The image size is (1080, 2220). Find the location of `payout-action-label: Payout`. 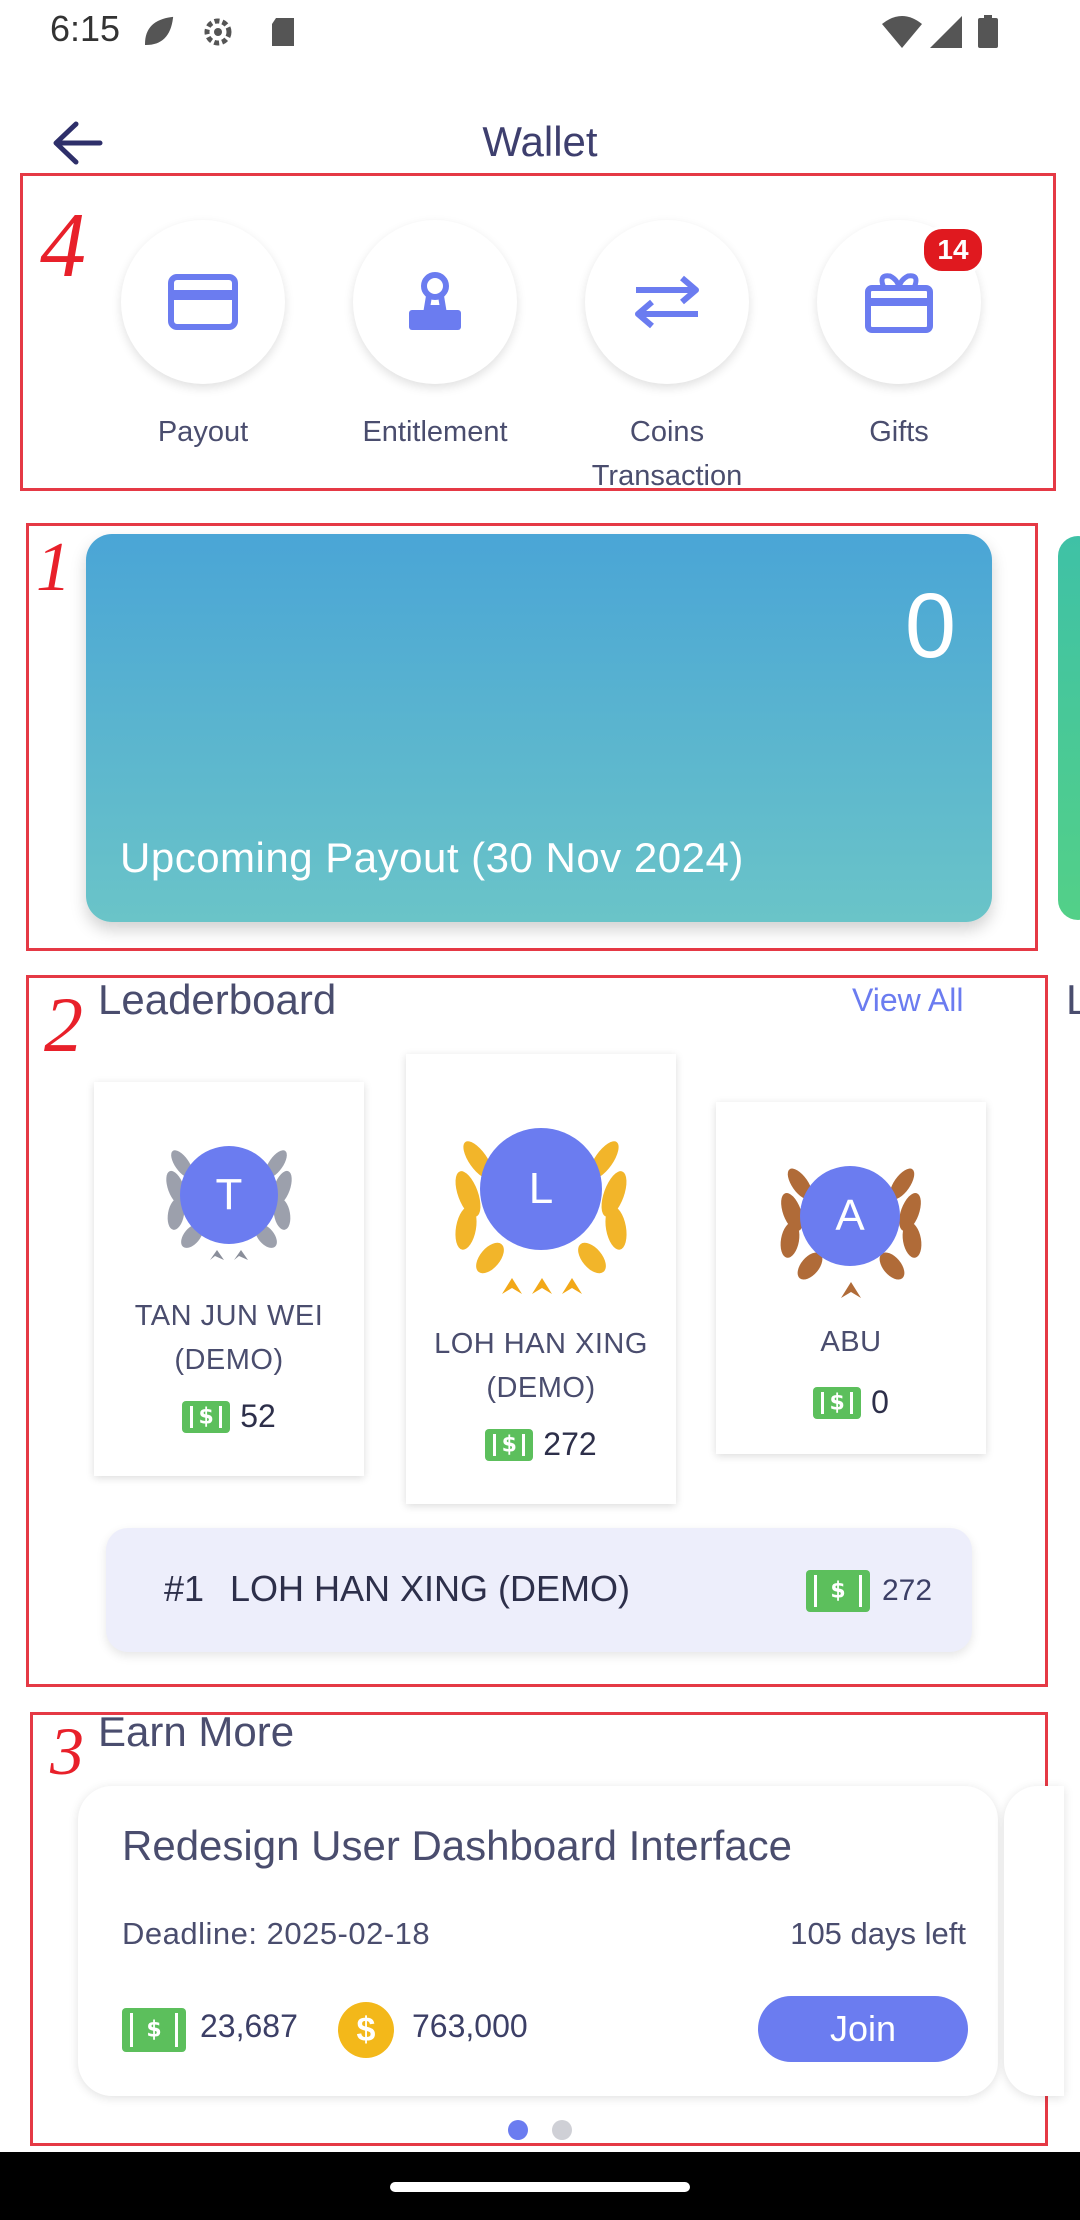

payout-action-label: Payout is located at coordinates (203, 432).